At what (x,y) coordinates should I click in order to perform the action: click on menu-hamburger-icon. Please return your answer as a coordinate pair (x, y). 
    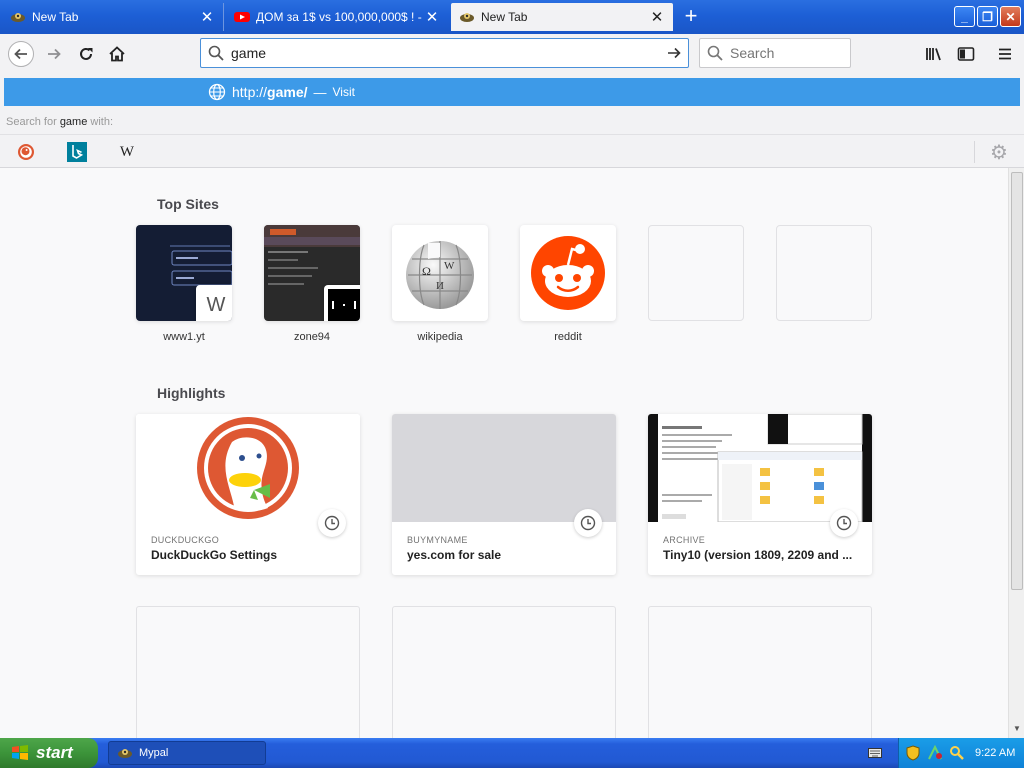
    Looking at the image, I should click on (1005, 54).